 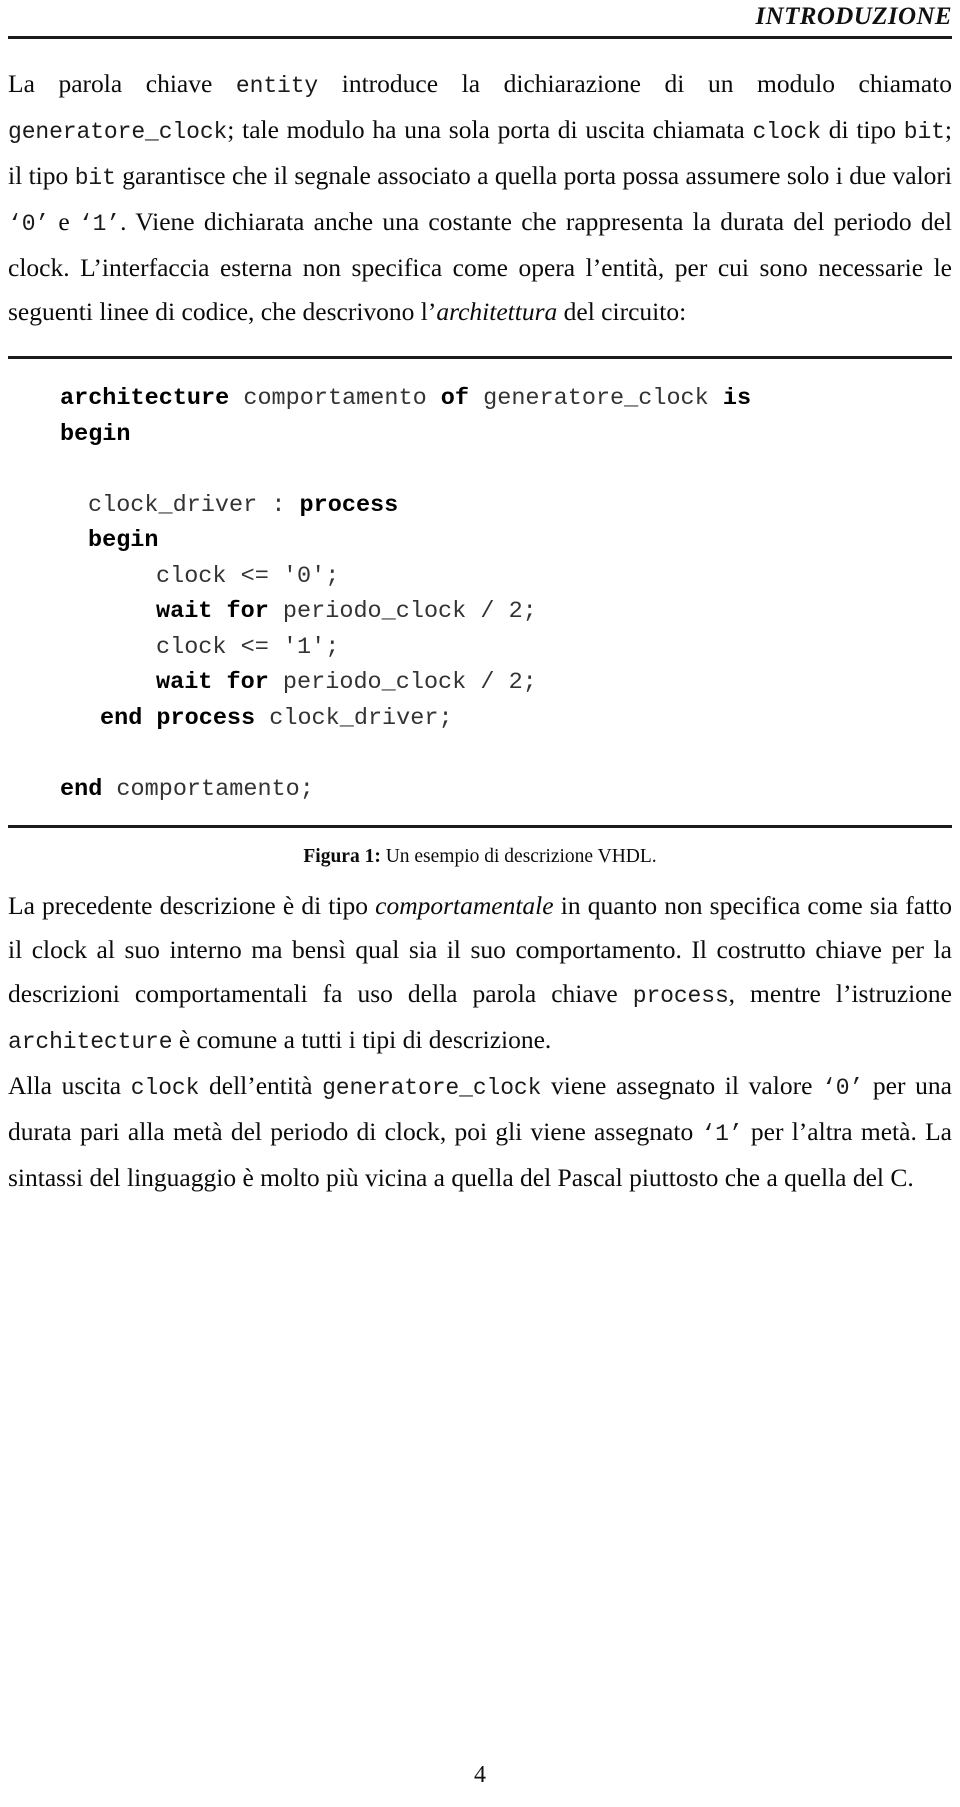 I want to click on code-line: clock <= '0';, so click(x=480, y=577).